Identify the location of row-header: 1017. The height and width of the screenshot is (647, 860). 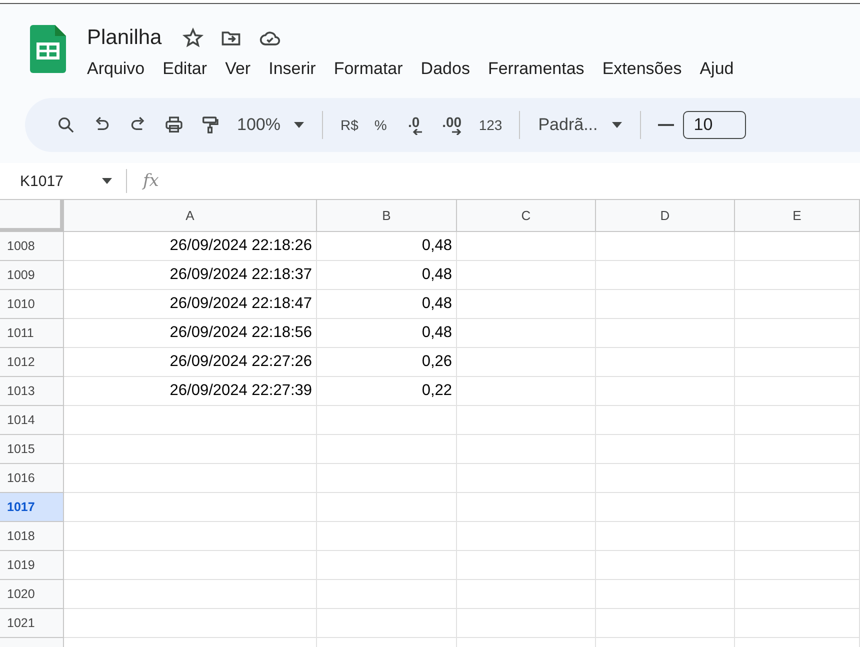
(32, 507).